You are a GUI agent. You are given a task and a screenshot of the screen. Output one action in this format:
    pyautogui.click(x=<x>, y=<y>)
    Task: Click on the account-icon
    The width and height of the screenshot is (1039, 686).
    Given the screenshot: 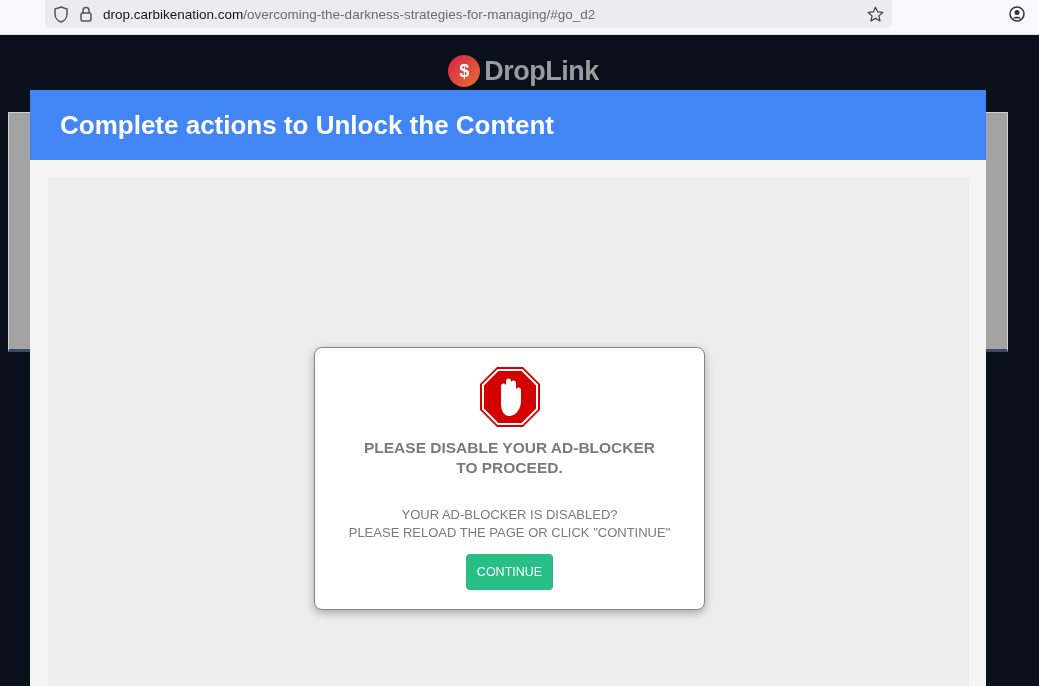 What is the action you would take?
    pyautogui.click(x=1017, y=14)
    